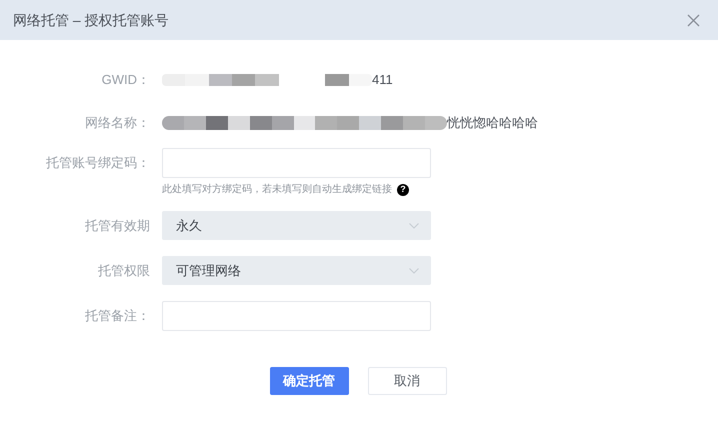 The image size is (718, 423). What do you see at coordinates (117, 316) in the screenshot?
I see `field-label: 托管备注：` at bounding box center [117, 316].